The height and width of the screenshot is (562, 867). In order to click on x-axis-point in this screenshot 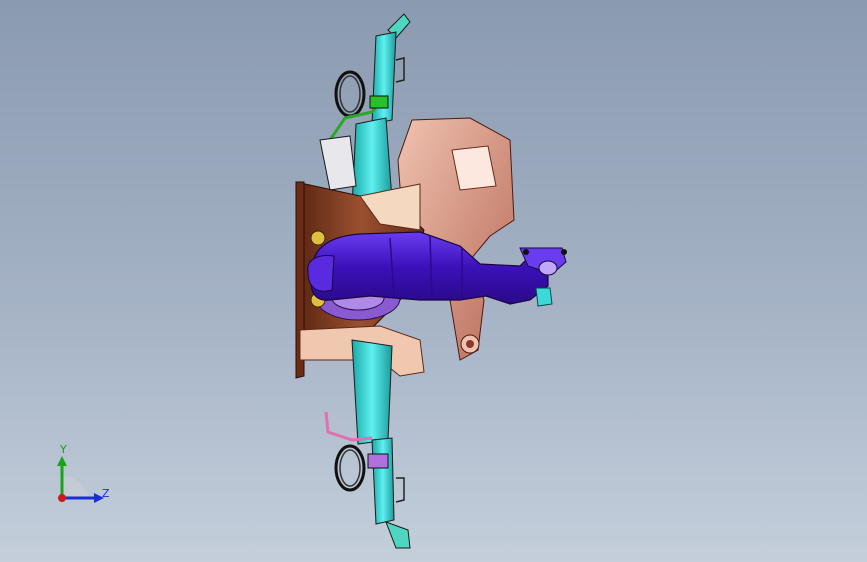, I will do `click(62, 498)`.